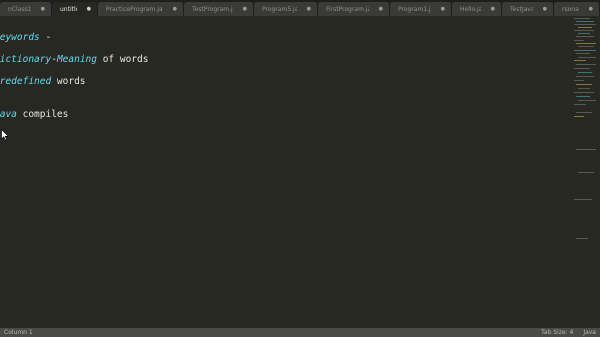 The width and height of the screenshot is (600, 337). What do you see at coordinates (521, 9) in the screenshot?
I see `tab-label: TestJava.java` at bounding box center [521, 9].